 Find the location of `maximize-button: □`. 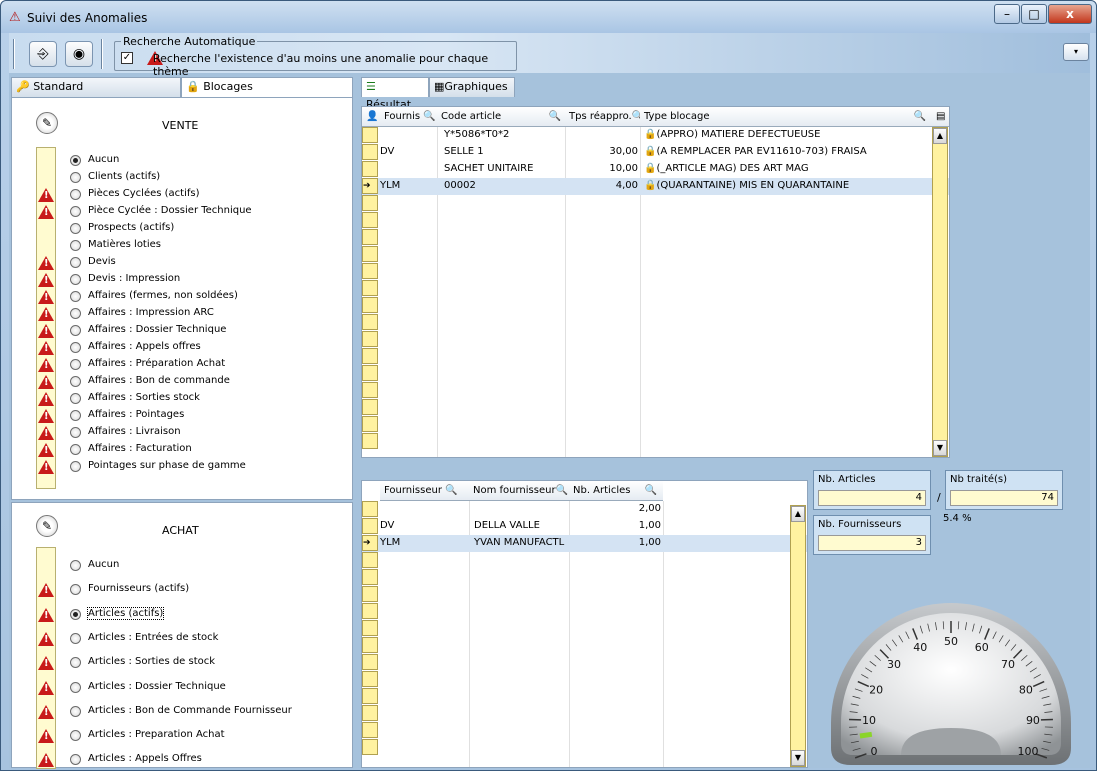

maximize-button: □ is located at coordinates (1034, 14).